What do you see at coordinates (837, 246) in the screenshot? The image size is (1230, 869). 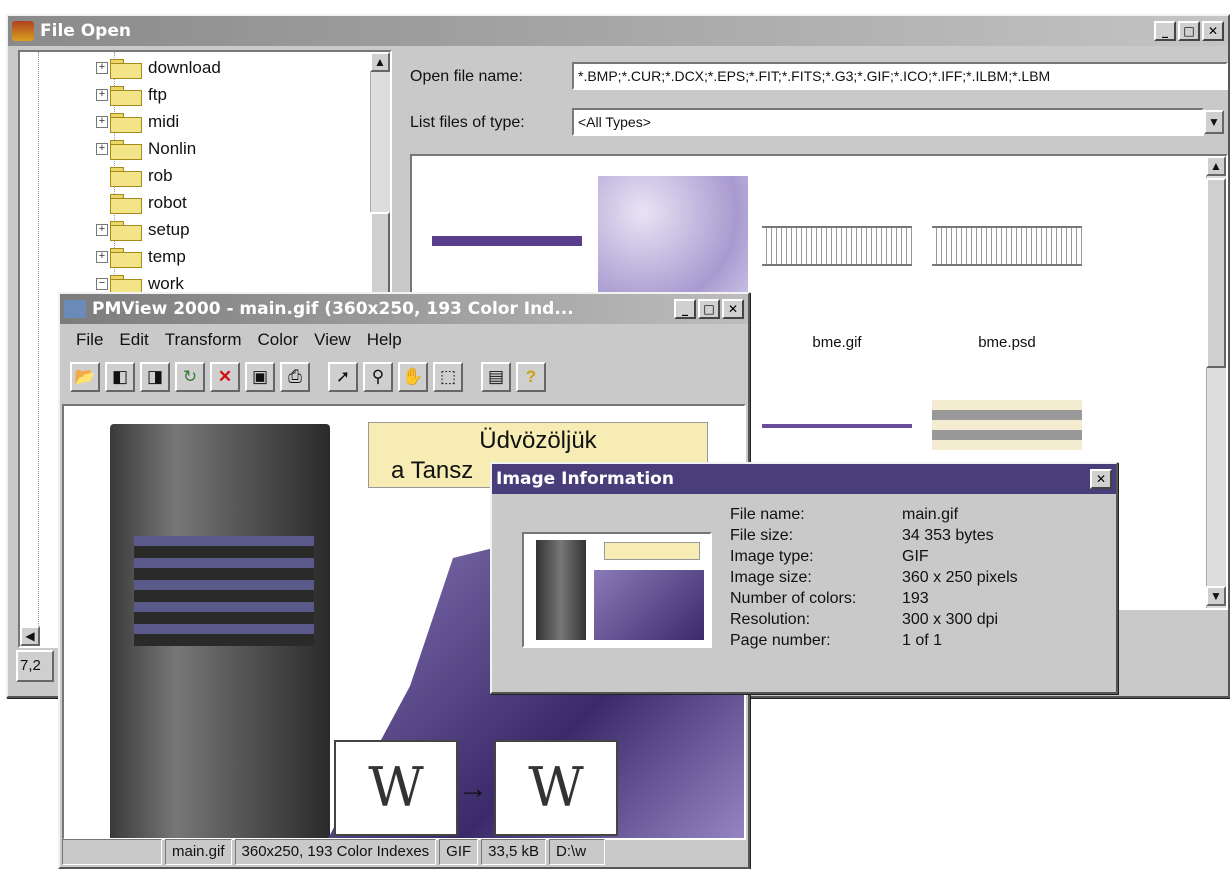 I see `thumbnail-bme-gif` at bounding box center [837, 246].